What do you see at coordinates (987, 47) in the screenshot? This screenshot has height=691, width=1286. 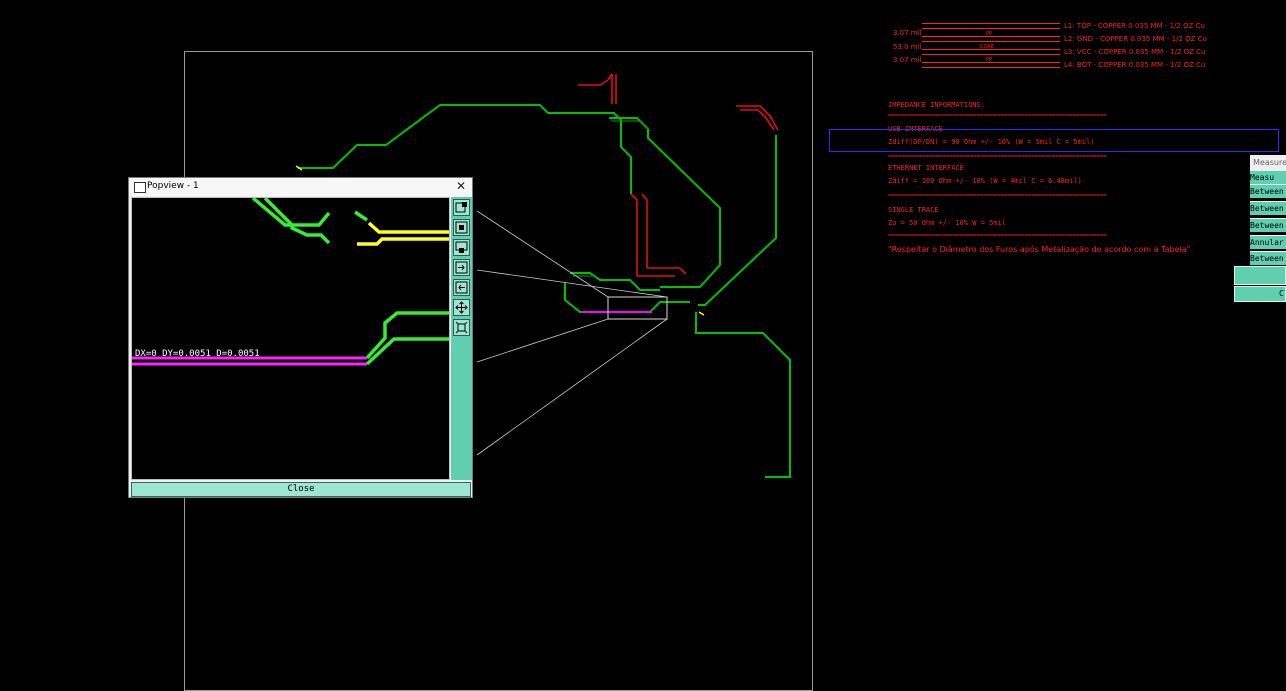 I see `stackup-dielectric-label: CORE` at bounding box center [987, 47].